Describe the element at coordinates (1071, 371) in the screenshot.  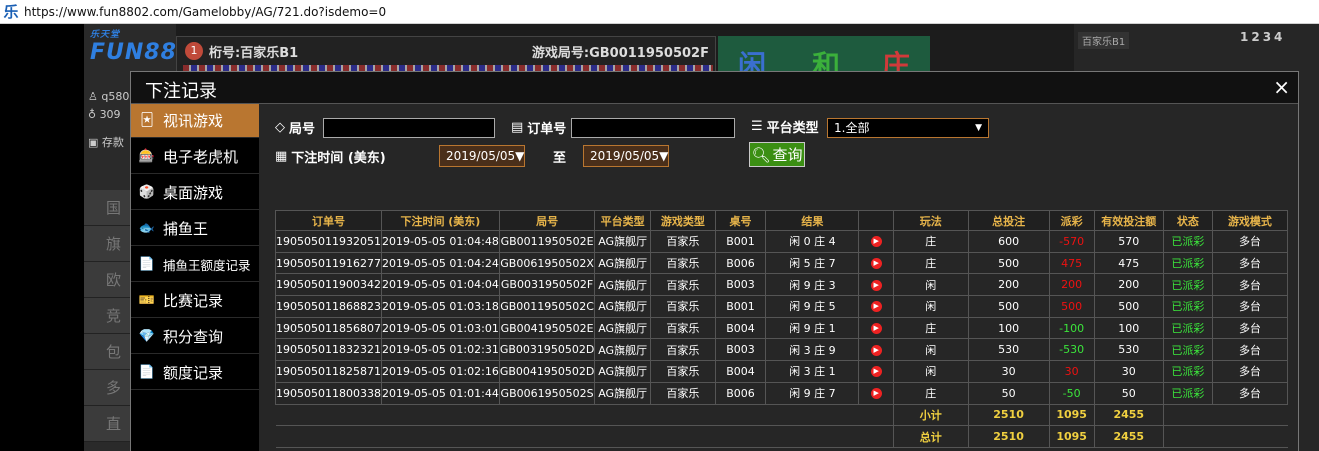
I see `cell-payout: 30` at that location.